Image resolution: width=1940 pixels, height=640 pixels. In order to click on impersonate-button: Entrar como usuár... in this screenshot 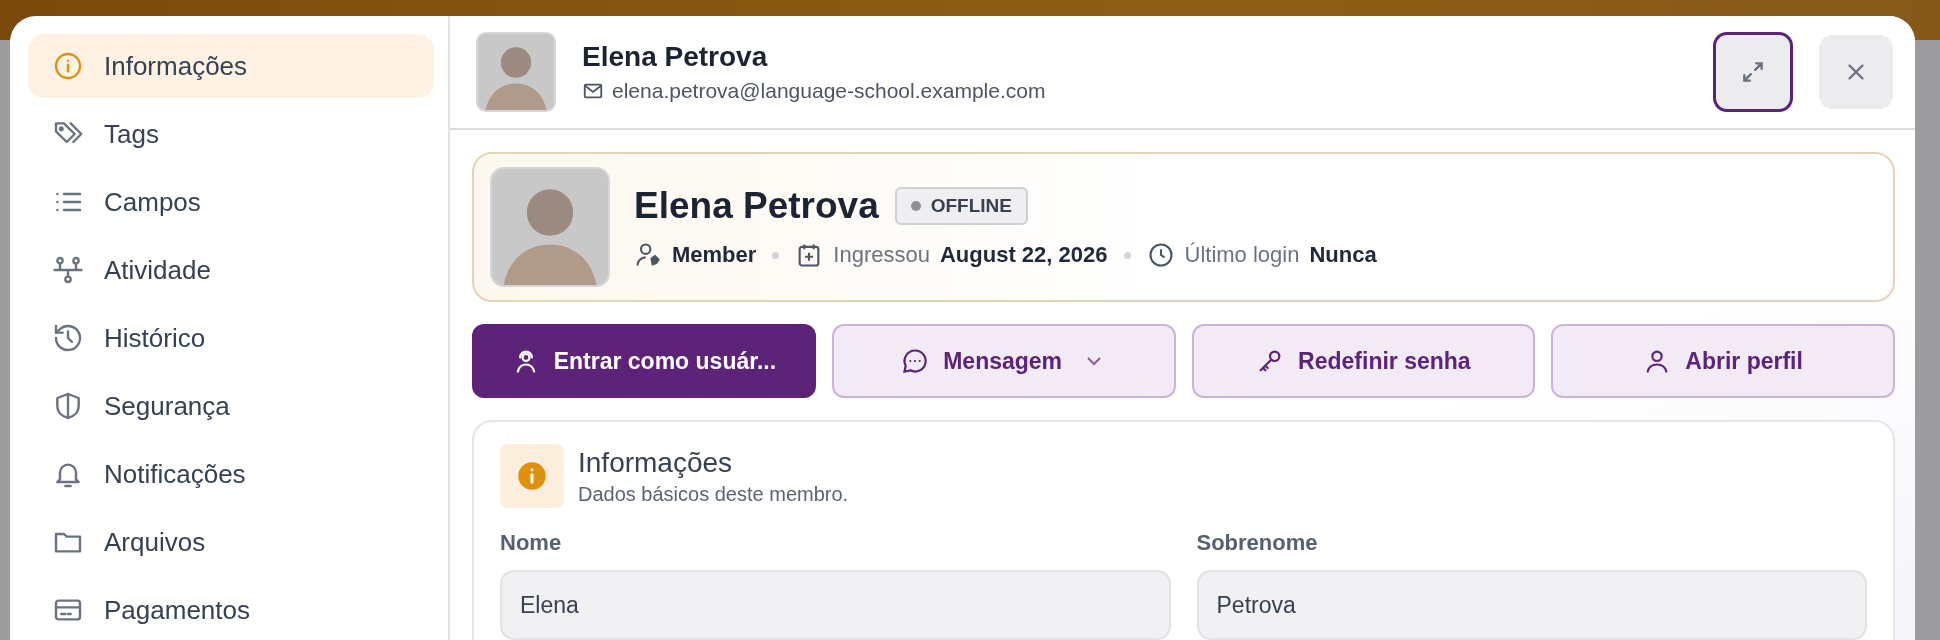, I will do `click(644, 361)`.